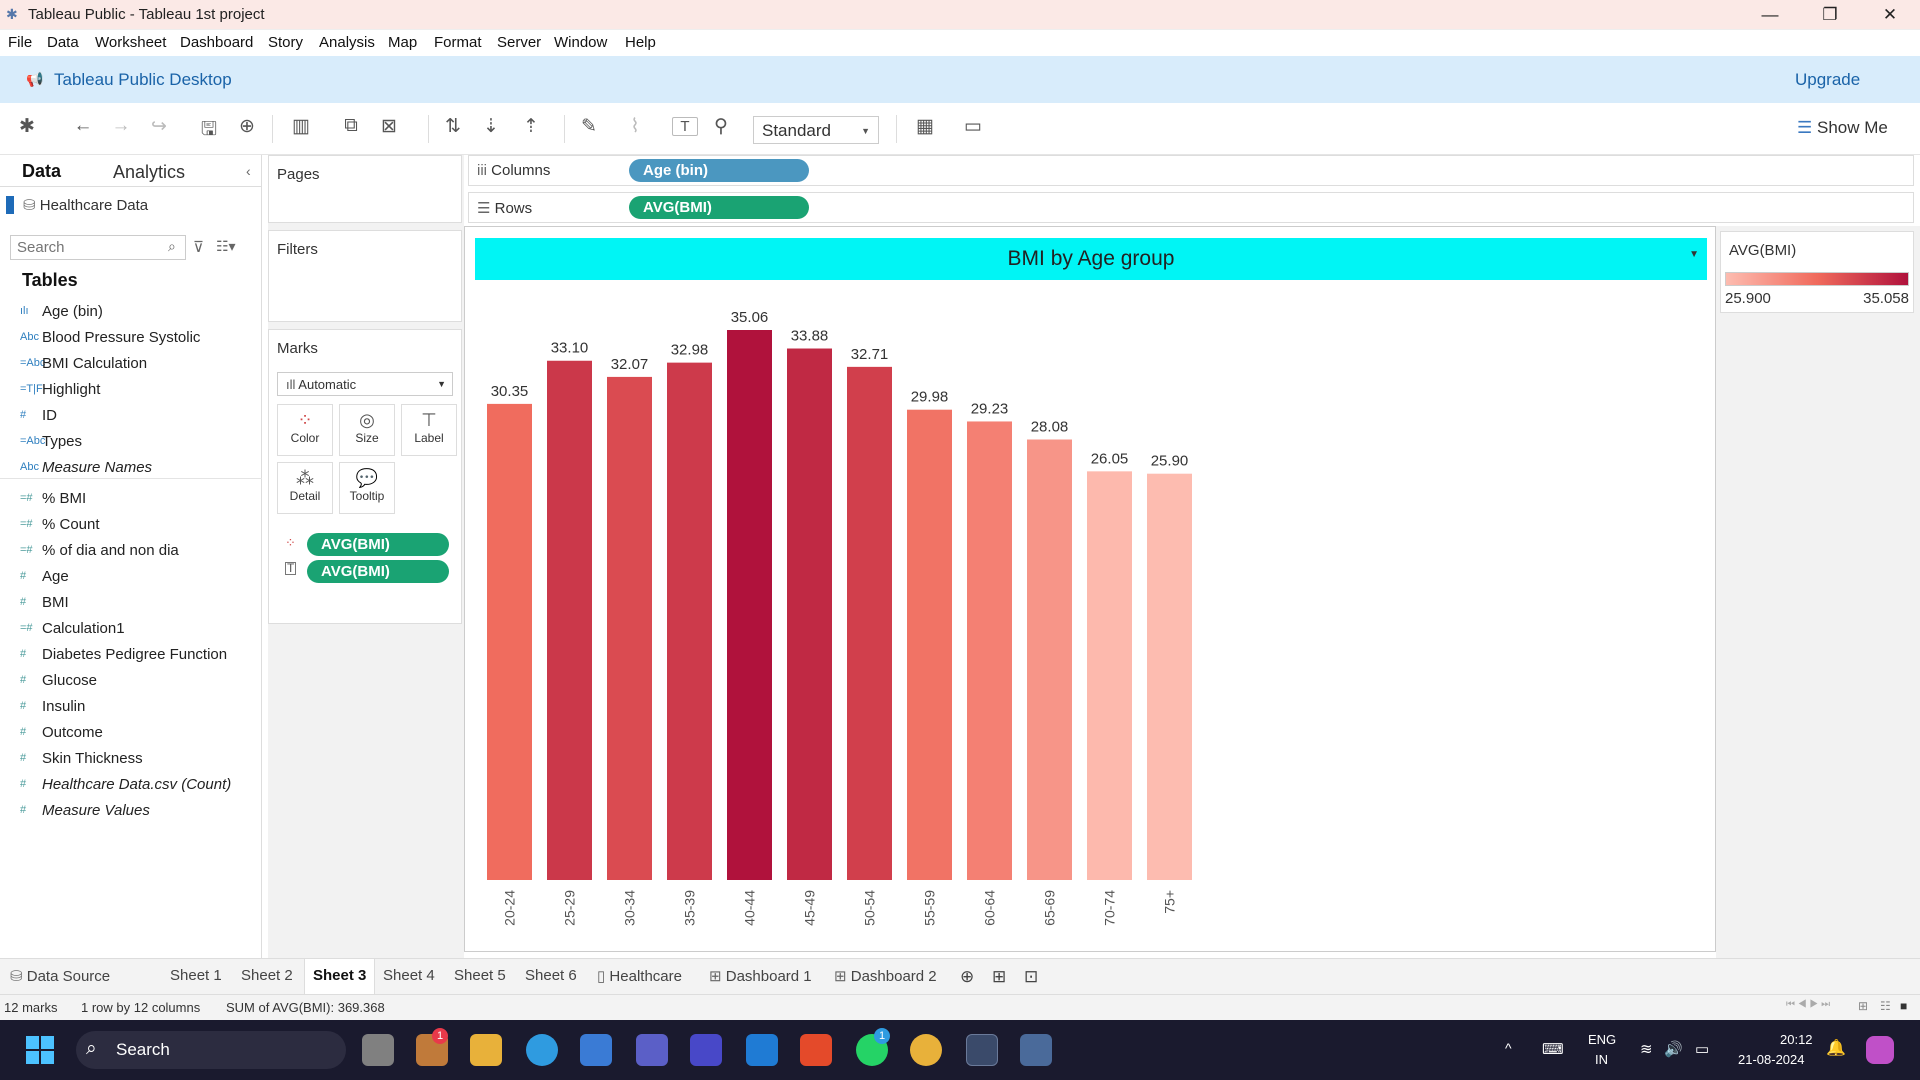 The image size is (1920, 1080). I want to click on close-icon: ✕, so click(1890, 15).